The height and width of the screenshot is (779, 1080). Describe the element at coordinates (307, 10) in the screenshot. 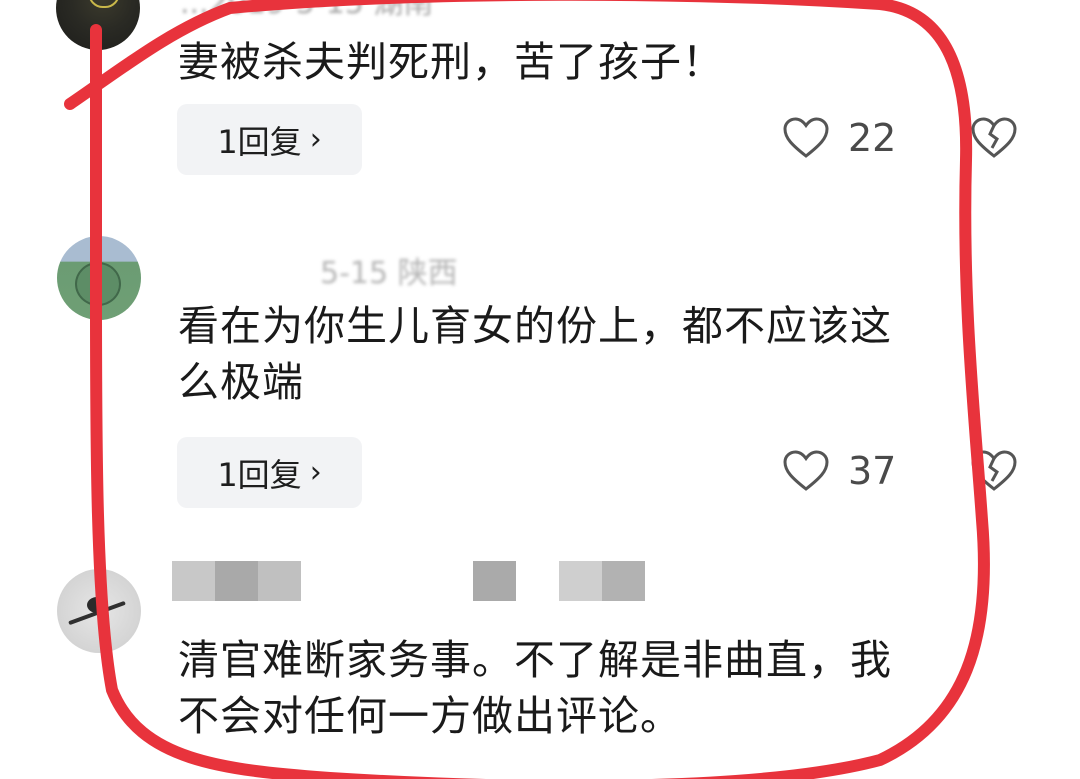

I see `comment-meta: ...2019-5-15 湖南` at that location.